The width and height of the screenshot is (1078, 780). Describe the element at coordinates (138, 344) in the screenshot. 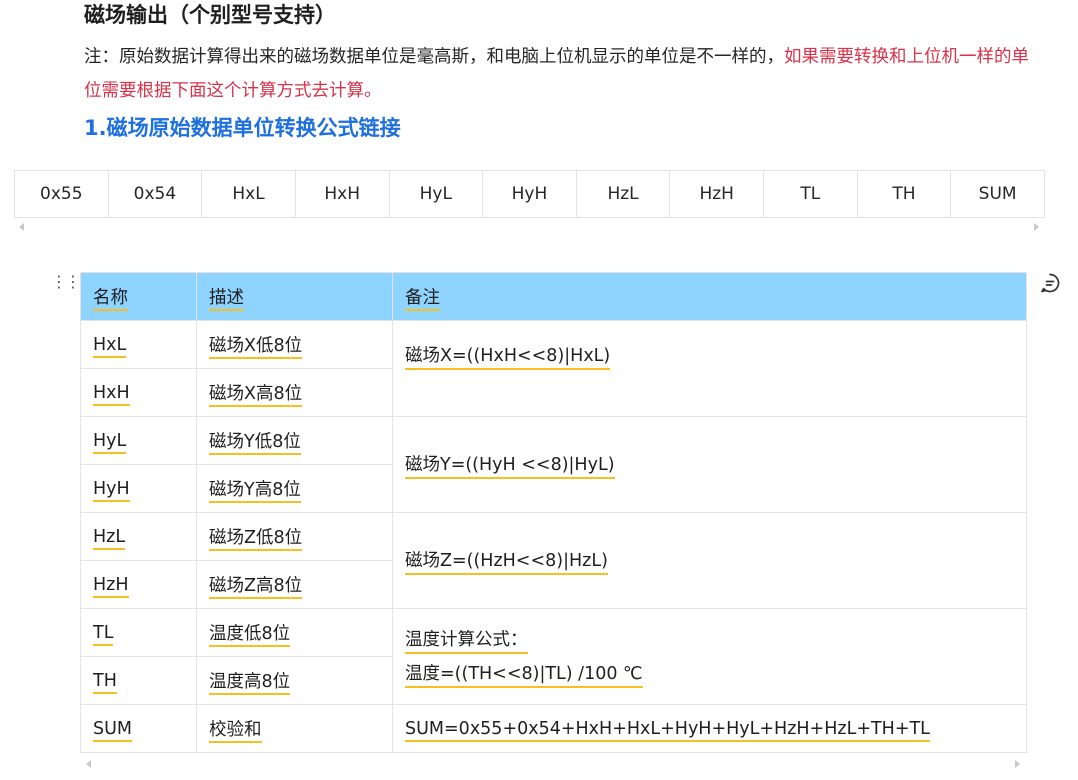

I see `name-cell: HxL` at that location.